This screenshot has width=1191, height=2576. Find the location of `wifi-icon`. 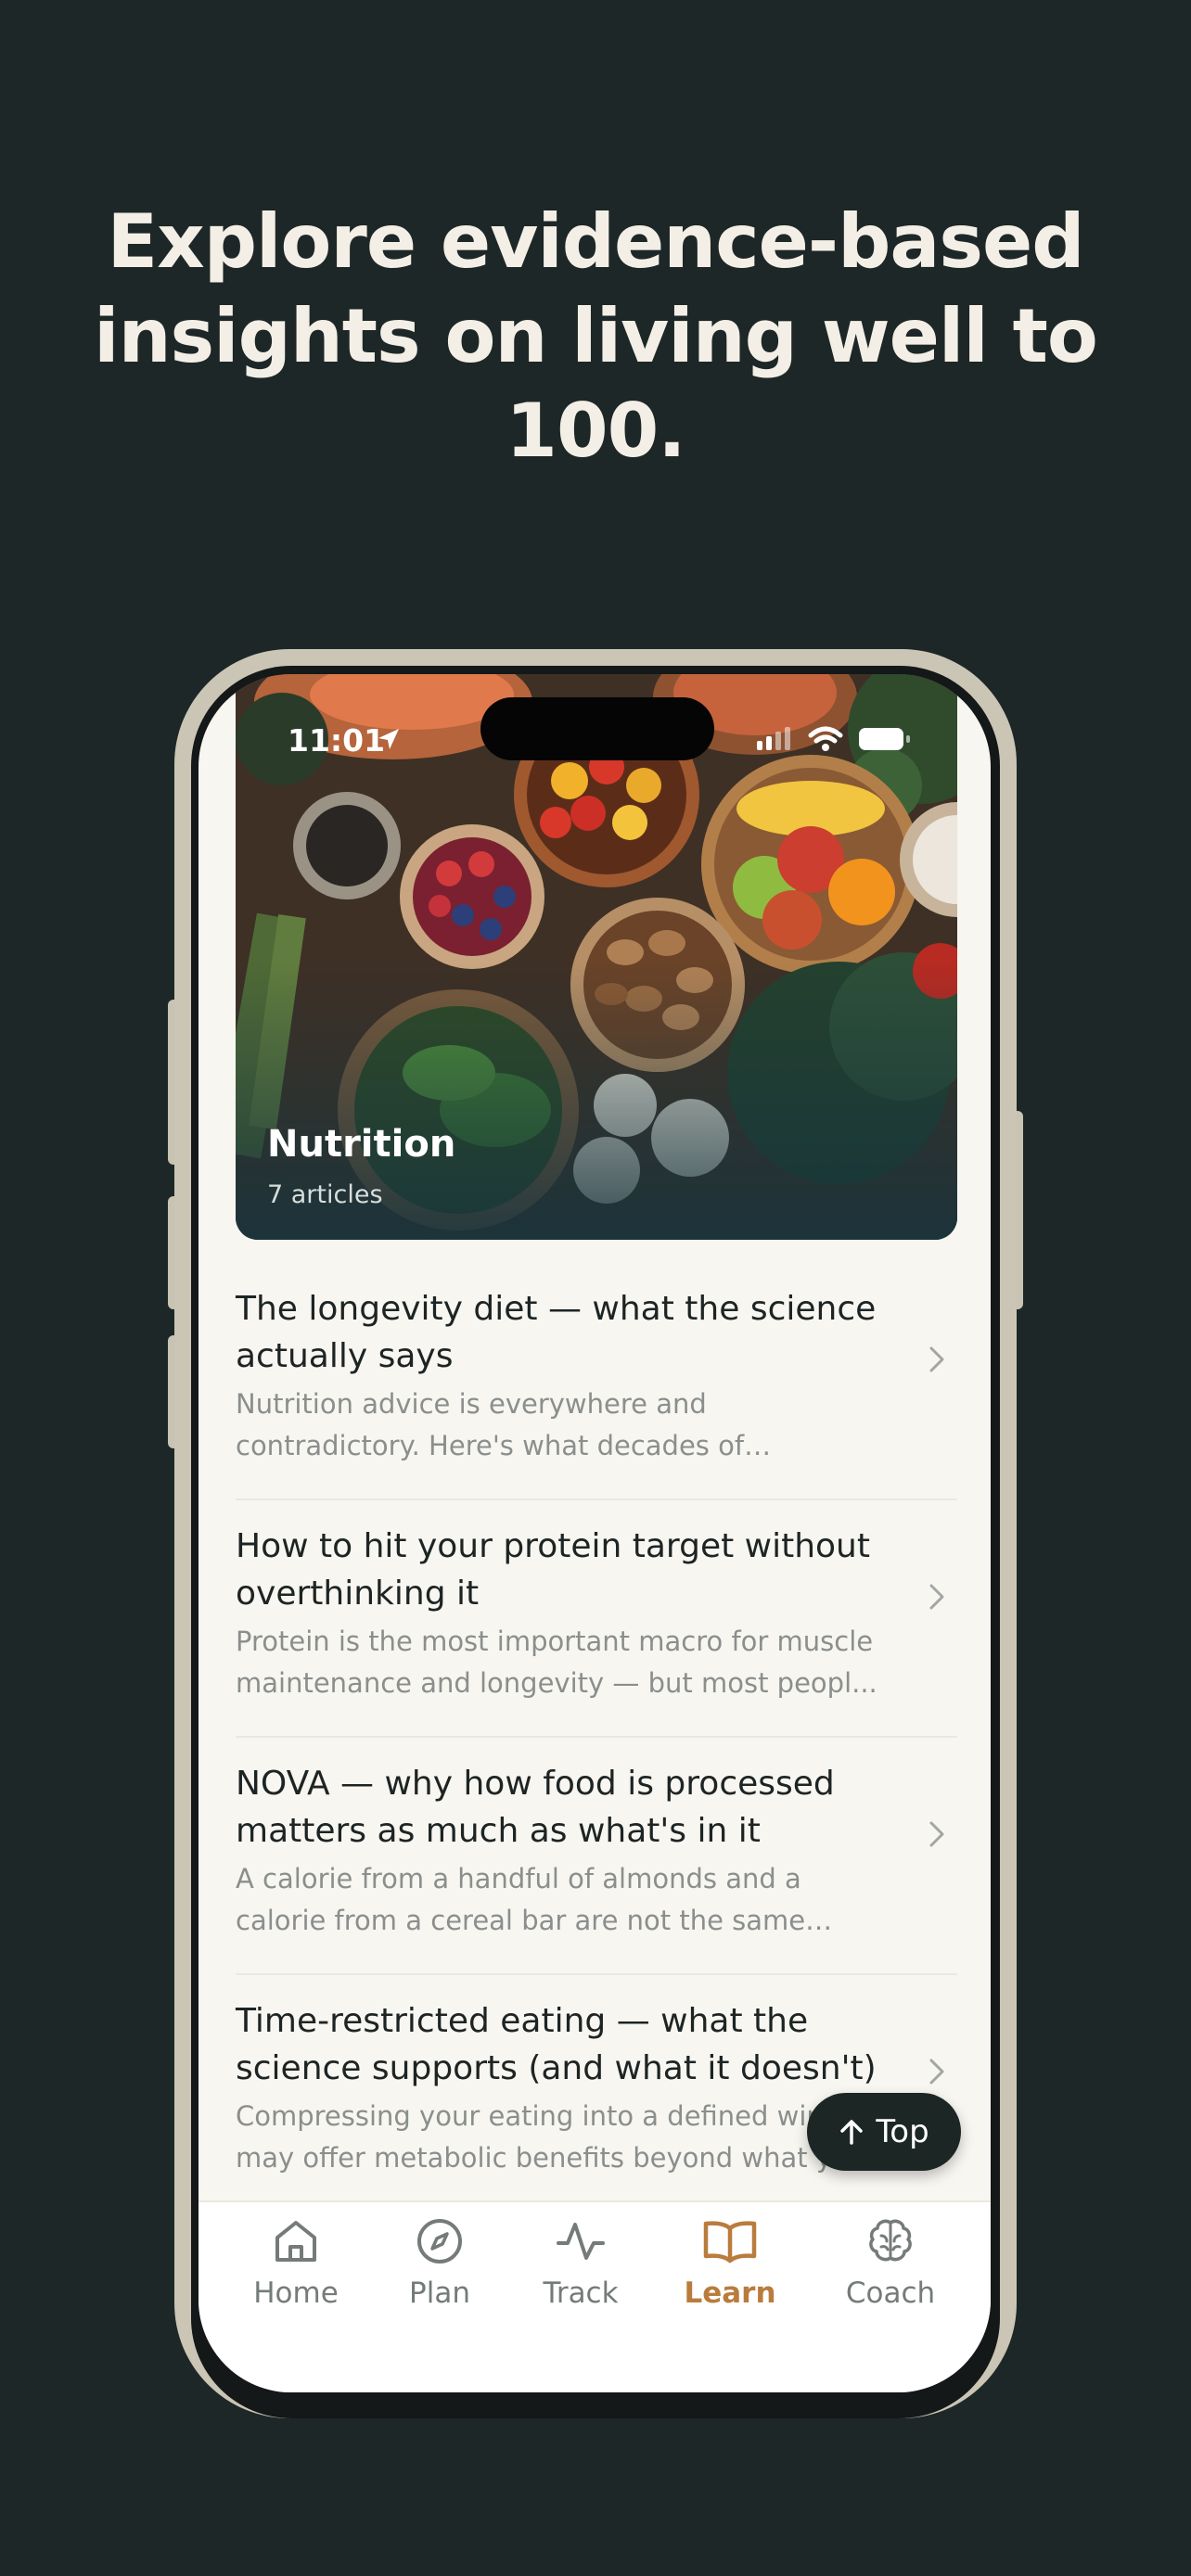

wifi-icon is located at coordinates (825, 739).